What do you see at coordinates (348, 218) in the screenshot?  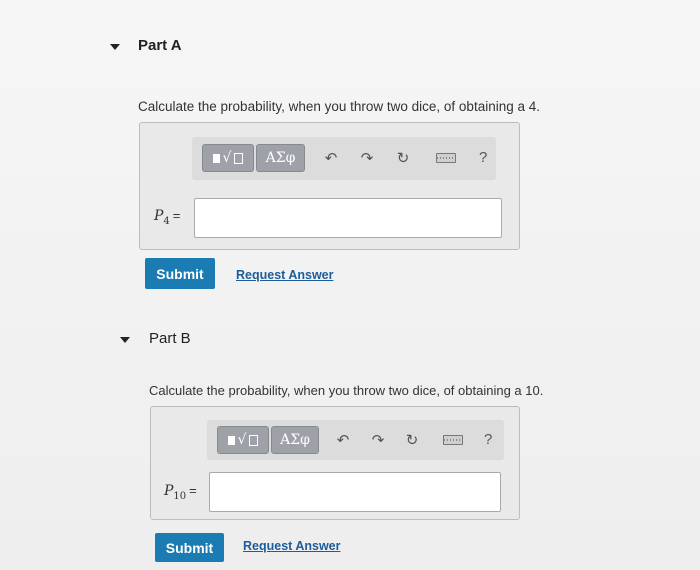 I see `part-a-answer-input` at bounding box center [348, 218].